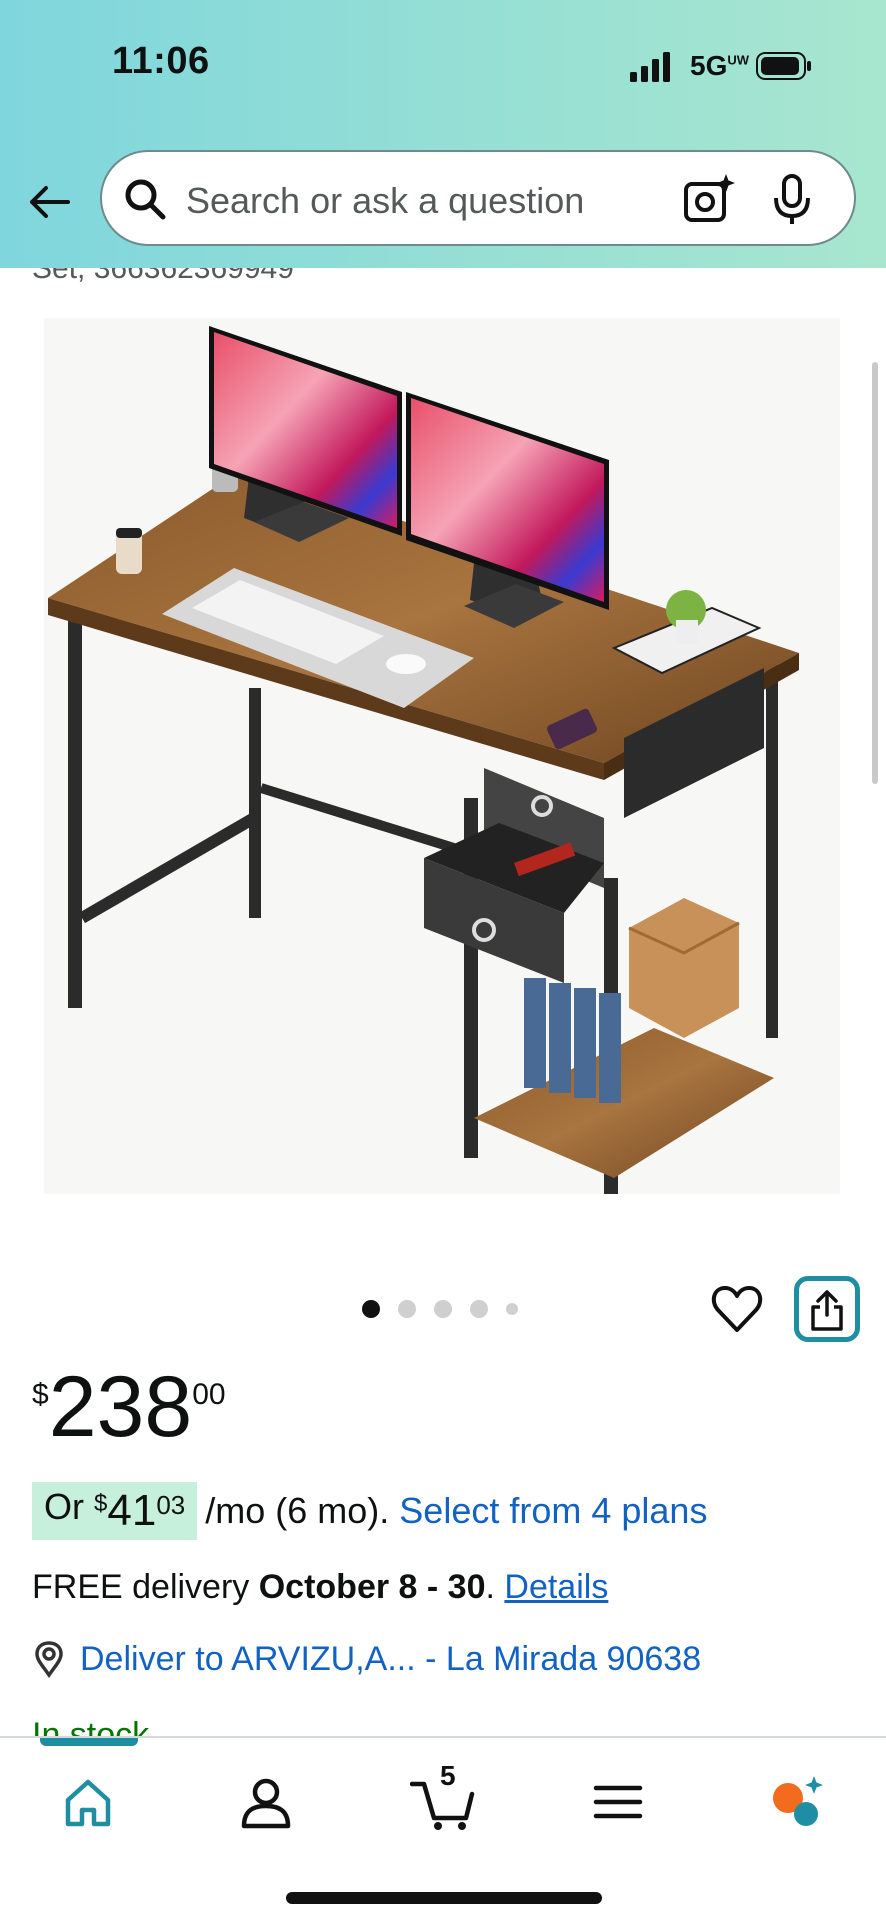  What do you see at coordinates (443, 134) in the screenshot?
I see `app-header: 11:06 5GUW Search or ask a question` at bounding box center [443, 134].